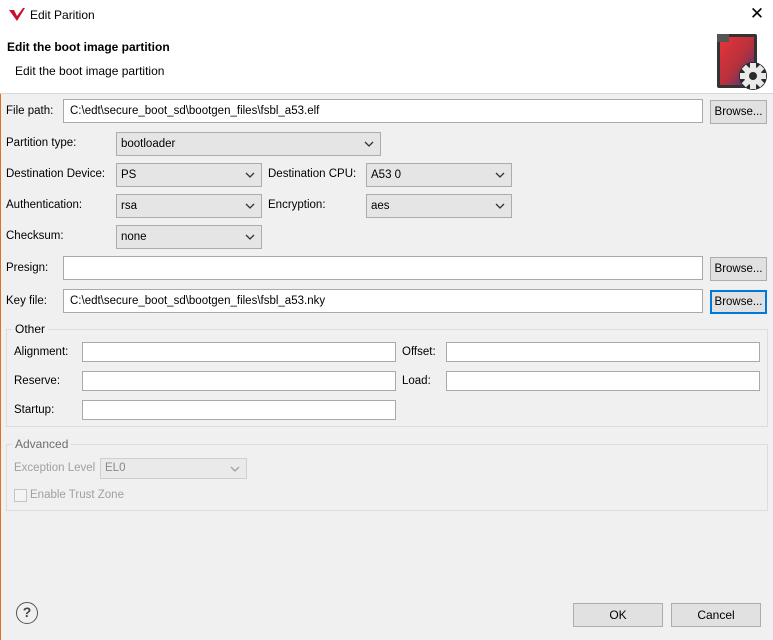 The image size is (773, 640). I want to click on advanced-group-title: Advanced, so click(42, 444).